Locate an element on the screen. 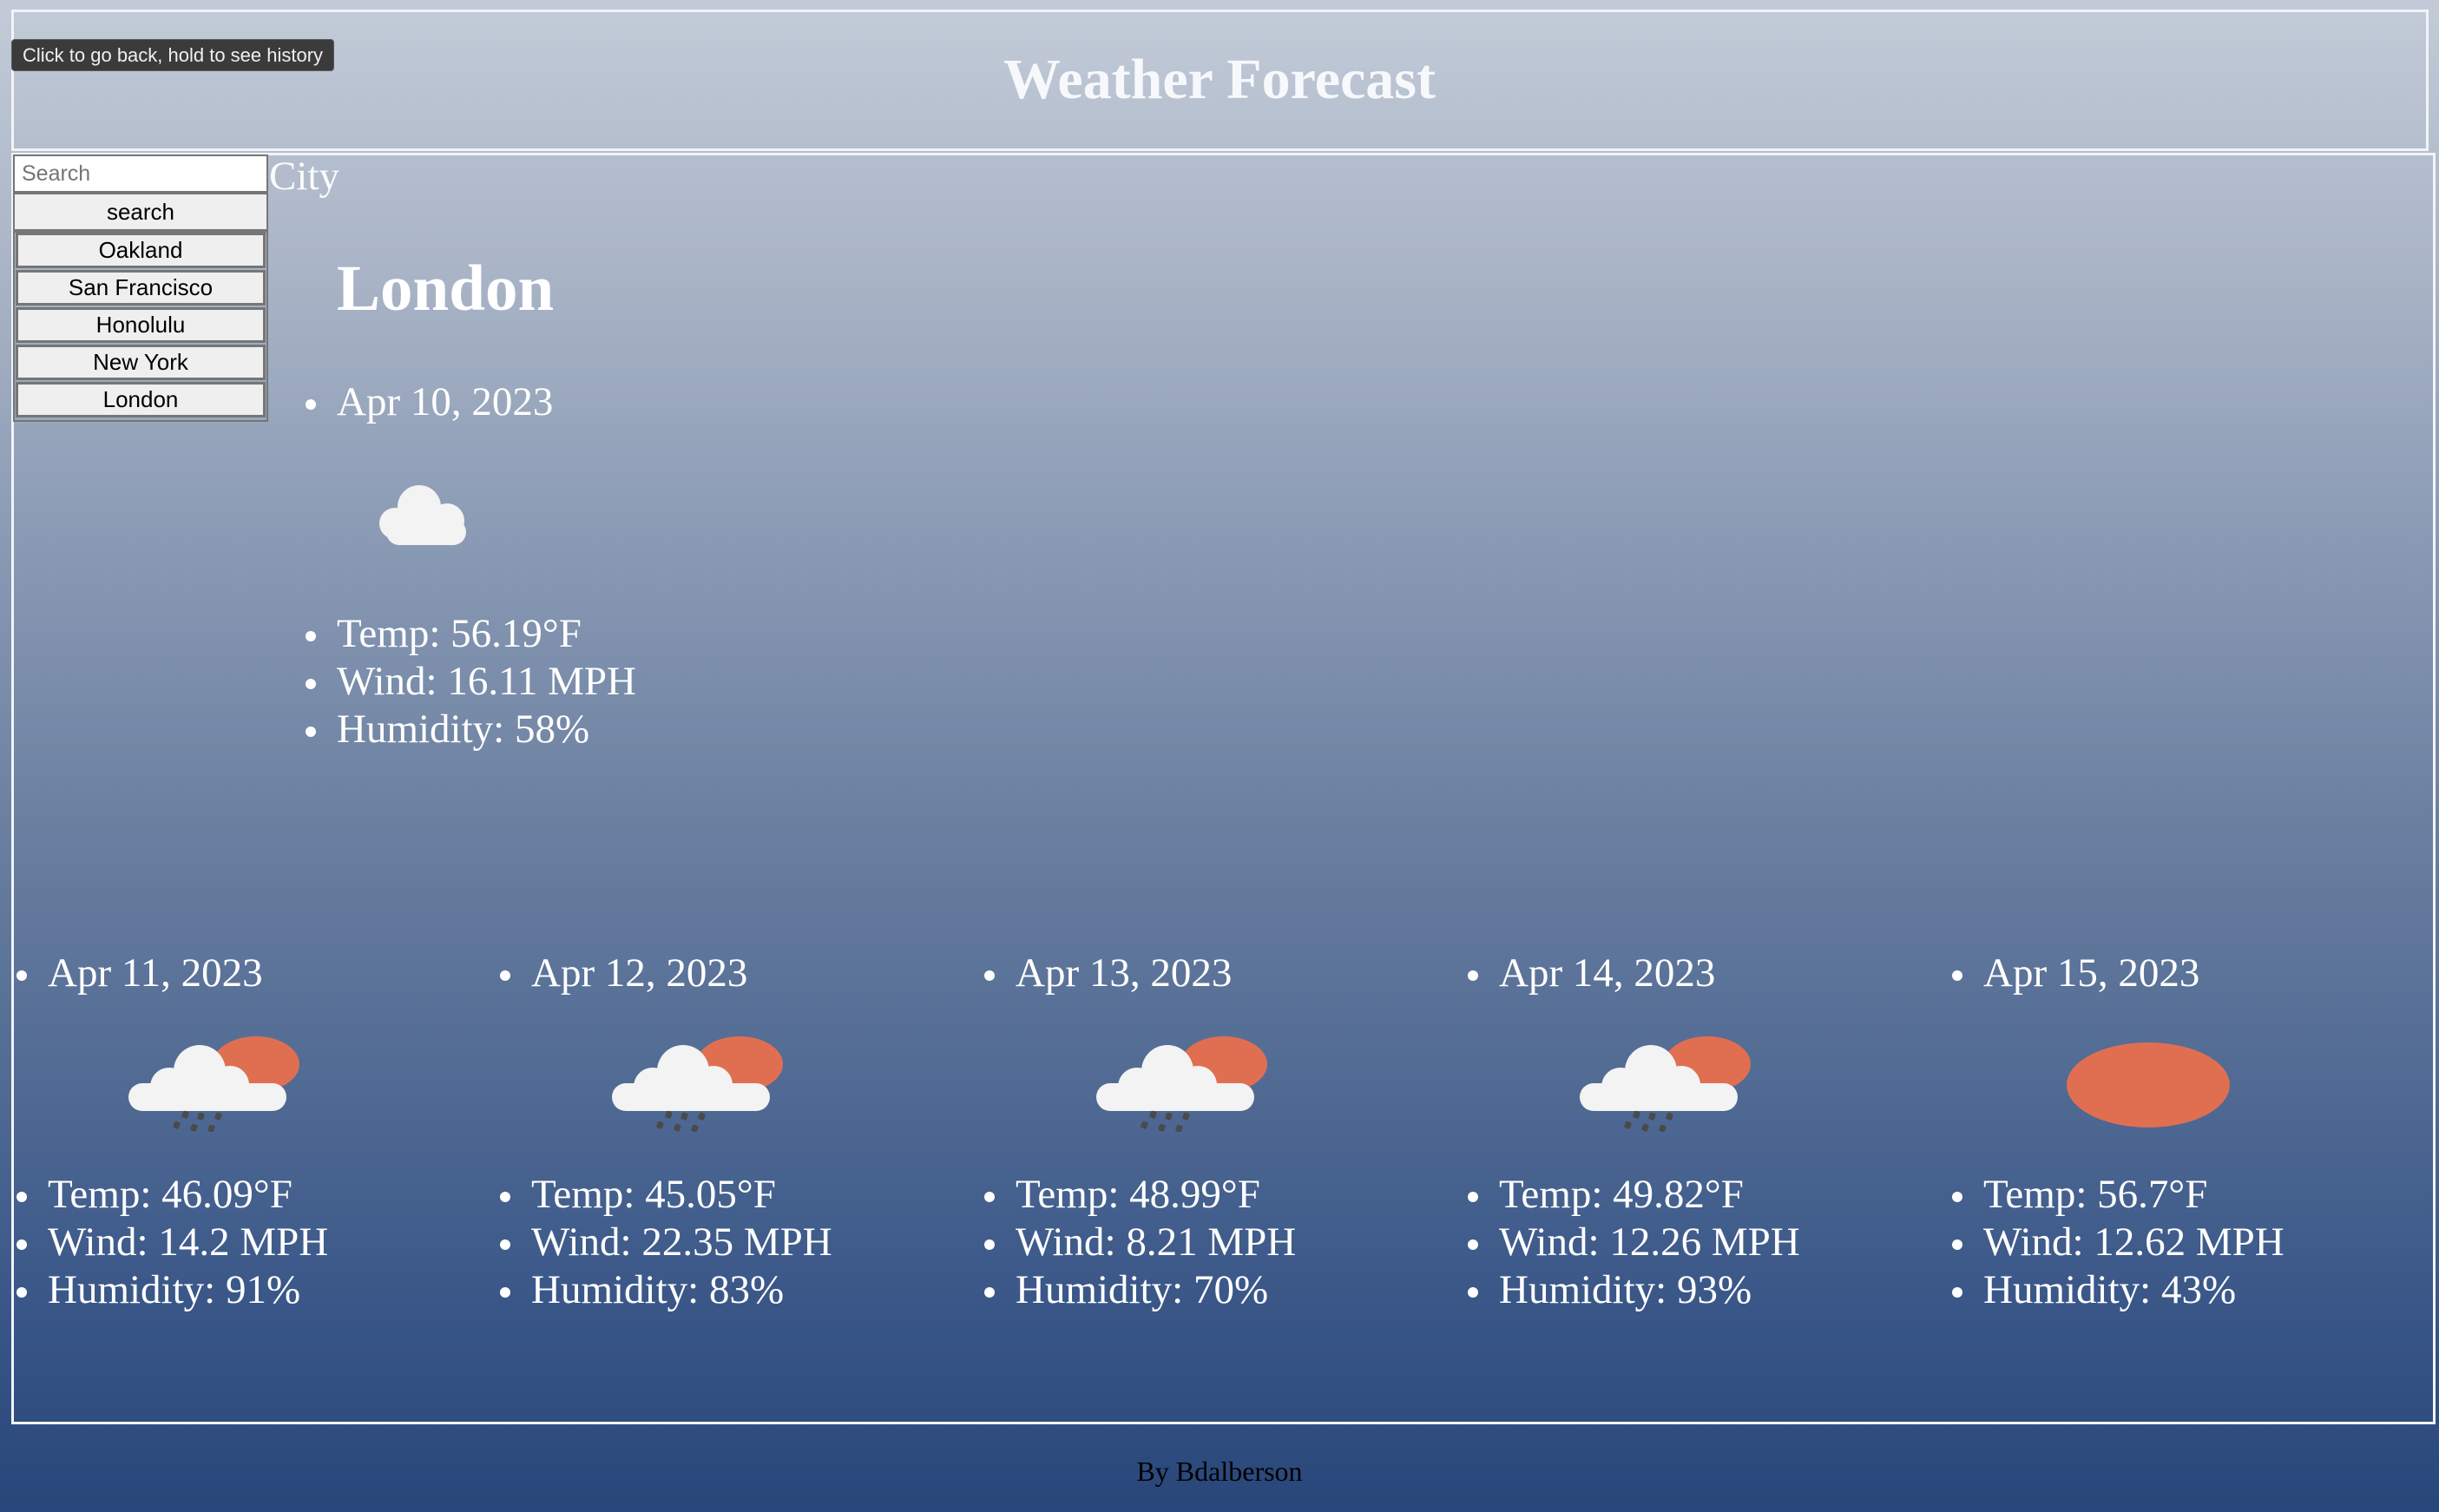 This screenshot has height=1512, width=2439. forecast-humidity: Humidity: 70% is located at coordinates (1126, 1289).